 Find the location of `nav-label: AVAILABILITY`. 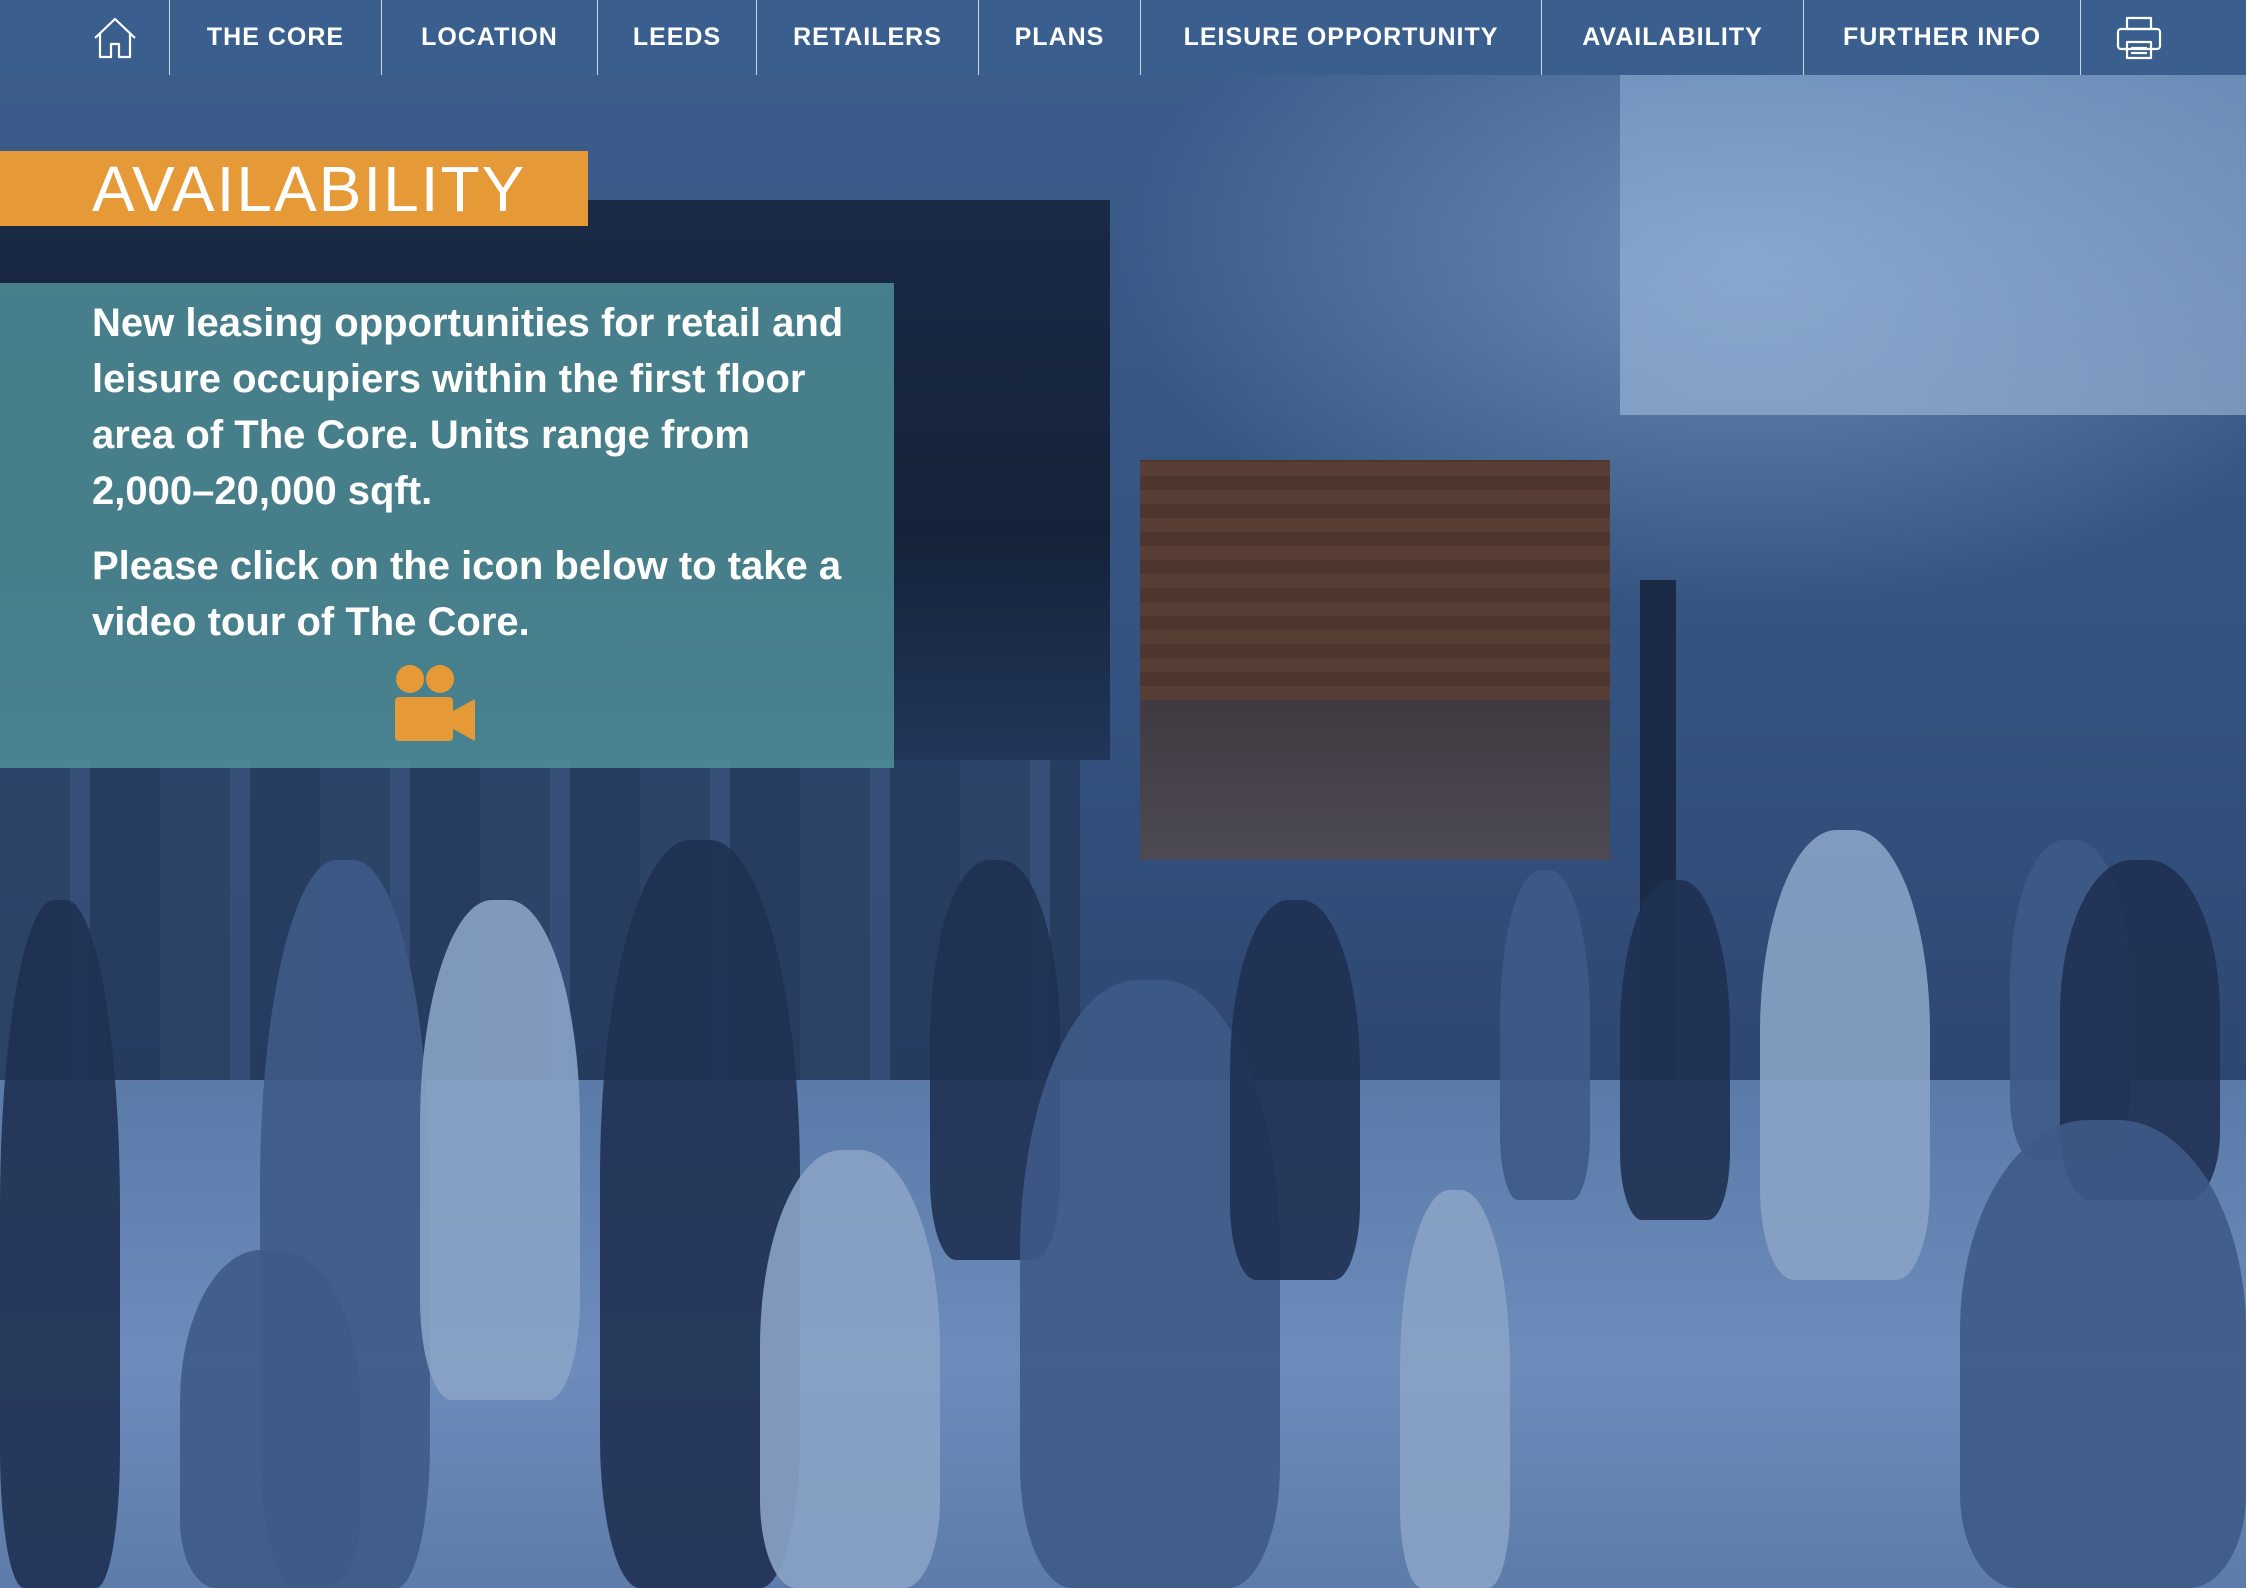

nav-label: AVAILABILITY is located at coordinates (1672, 37).